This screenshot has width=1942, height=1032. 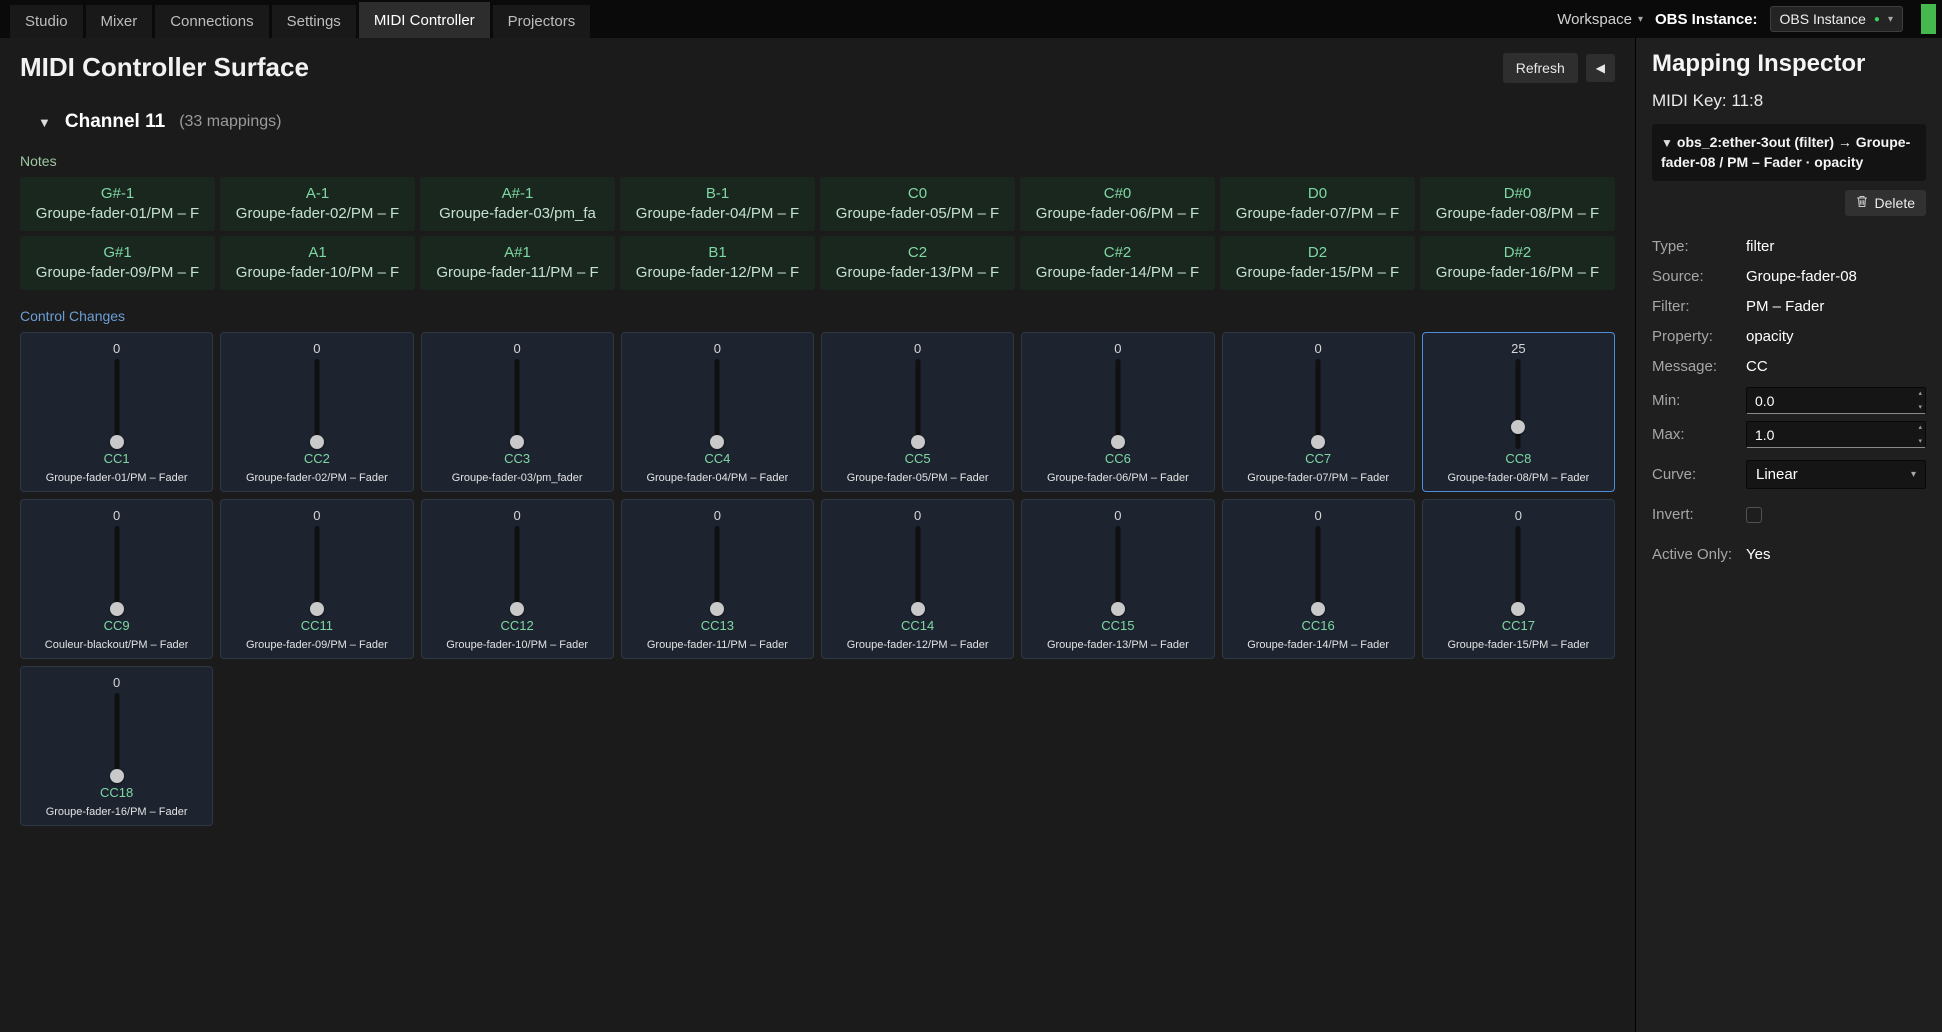 What do you see at coordinates (1836, 475) in the screenshot?
I see `curve-select: Linear ▾` at bounding box center [1836, 475].